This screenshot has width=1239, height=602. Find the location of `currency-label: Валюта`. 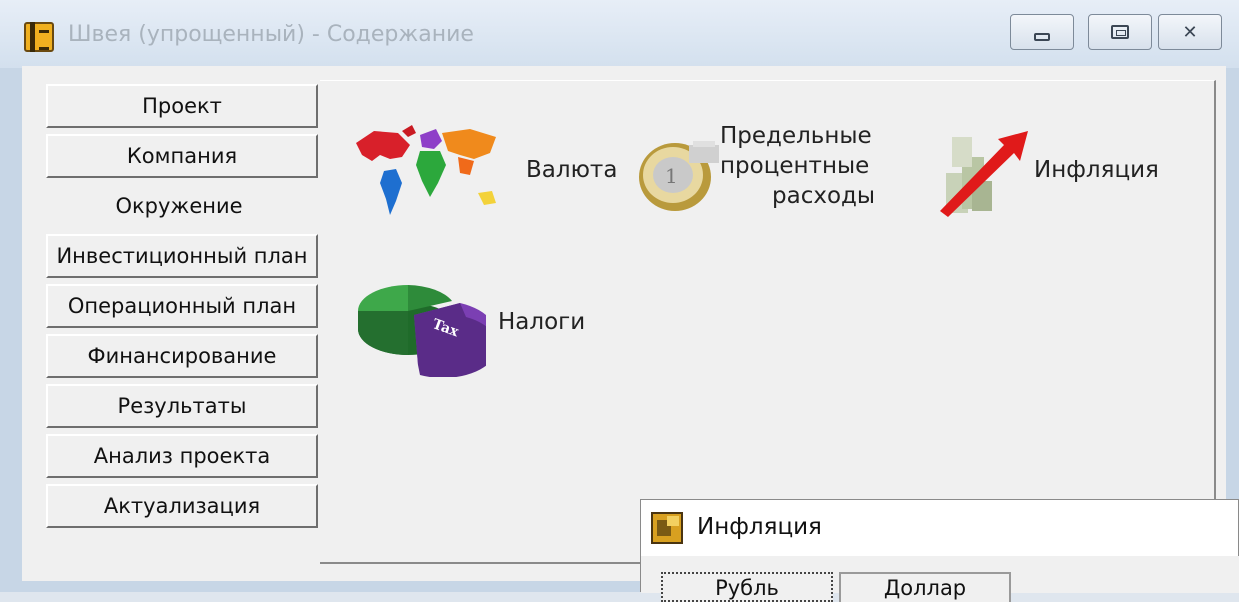

currency-label: Валюта is located at coordinates (572, 170).